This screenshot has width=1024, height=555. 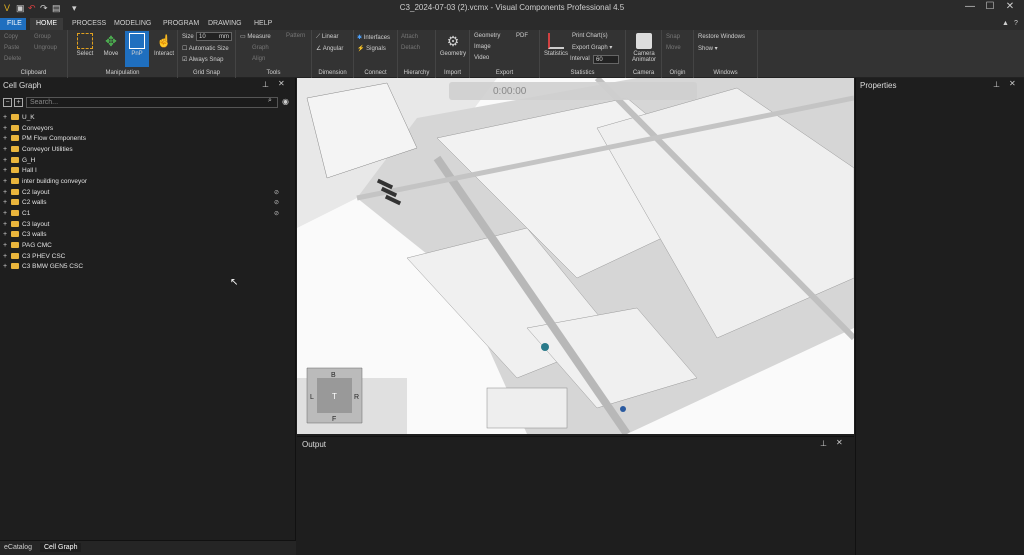 What do you see at coordinates (453, 45) in the screenshot?
I see `import-geometry-button: ⚙ Geometry` at bounding box center [453, 45].